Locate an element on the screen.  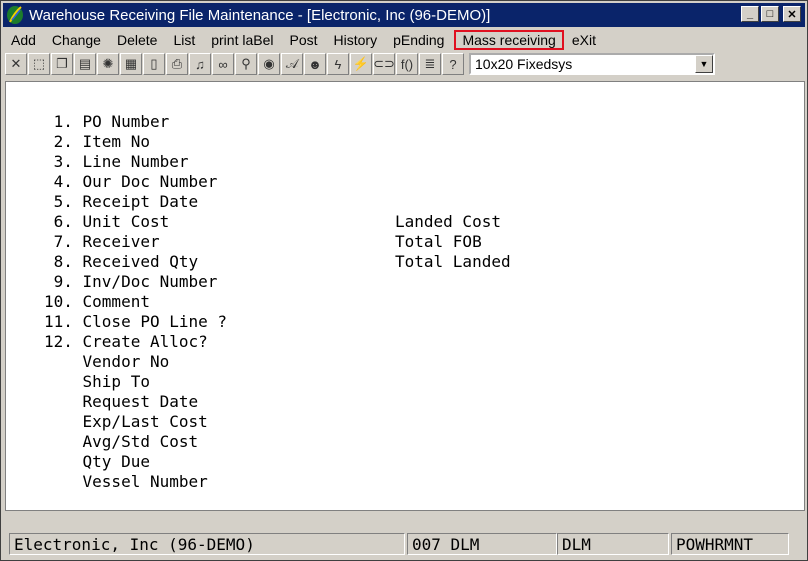
field-ship-to: Ship To is located at coordinates (97, 381).